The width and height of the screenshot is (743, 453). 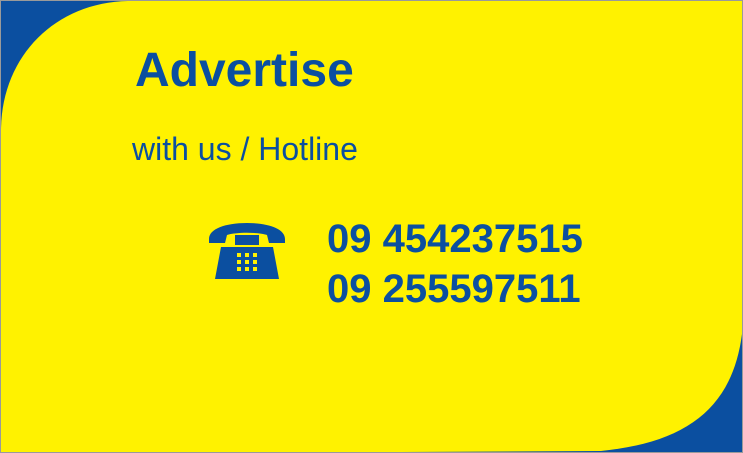 What do you see at coordinates (455, 239) in the screenshot?
I see `phone-number-1: 09 454237515` at bounding box center [455, 239].